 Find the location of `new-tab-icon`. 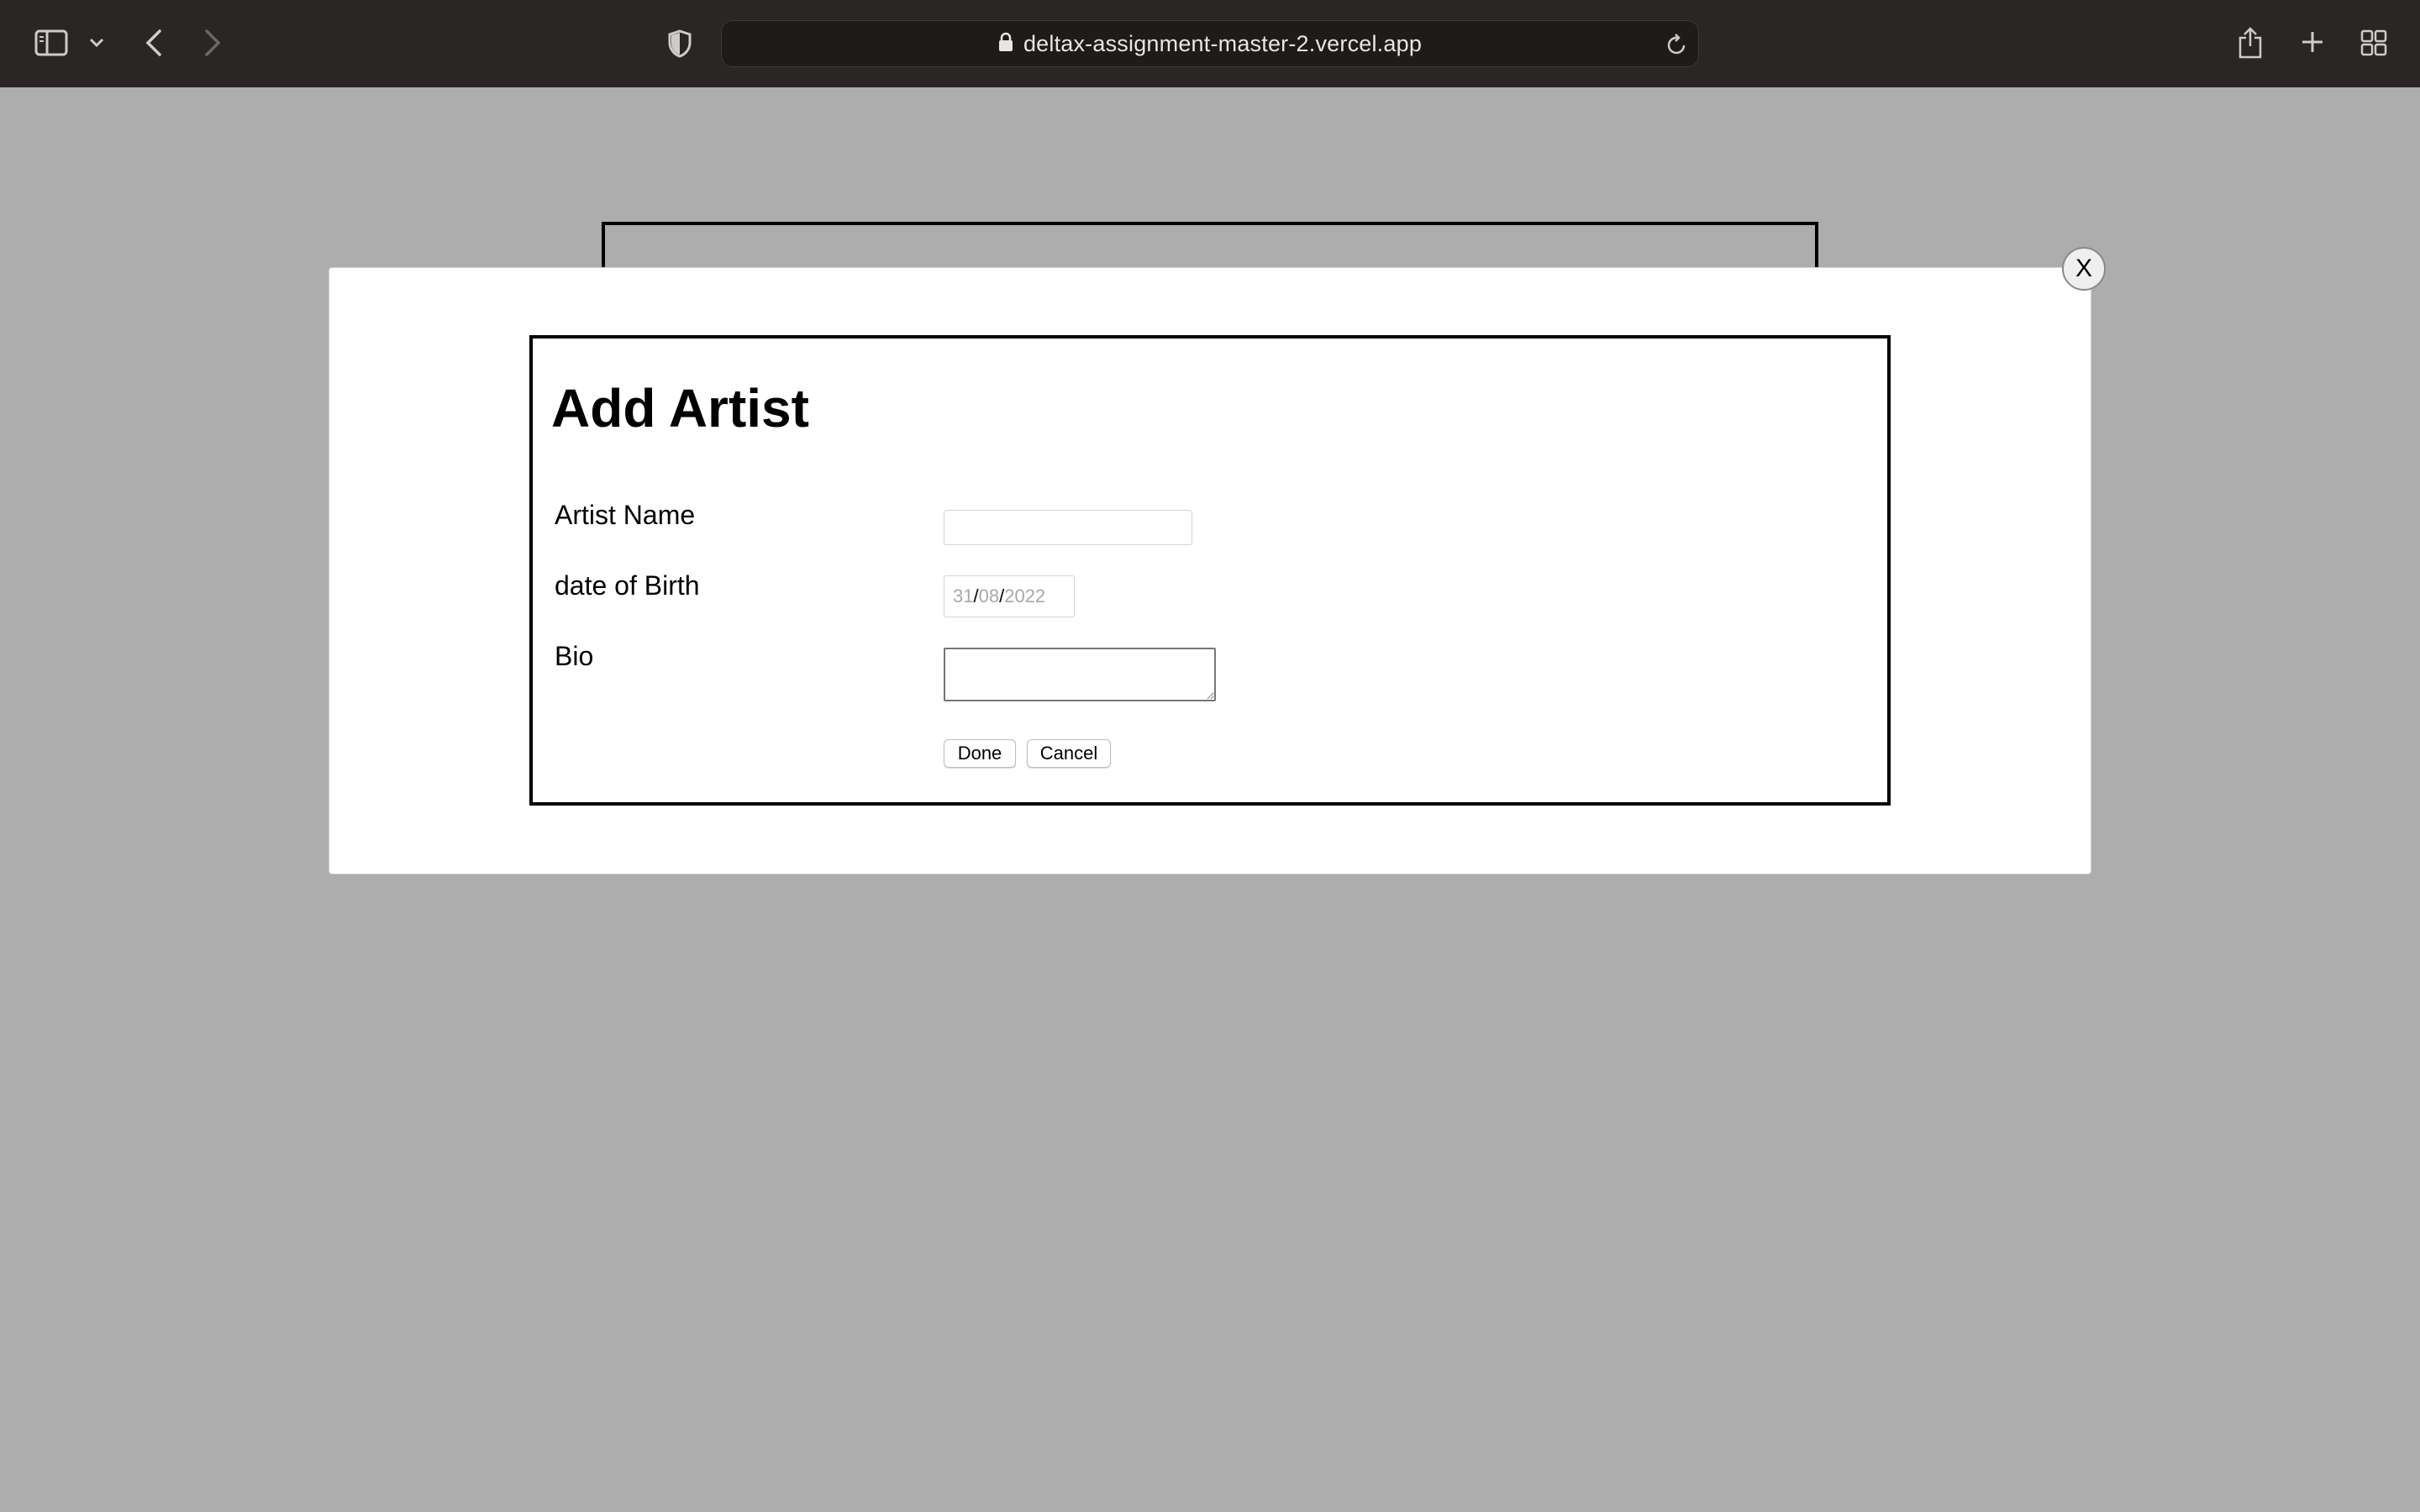

new-tab-icon is located at coordinates (2312, 42).